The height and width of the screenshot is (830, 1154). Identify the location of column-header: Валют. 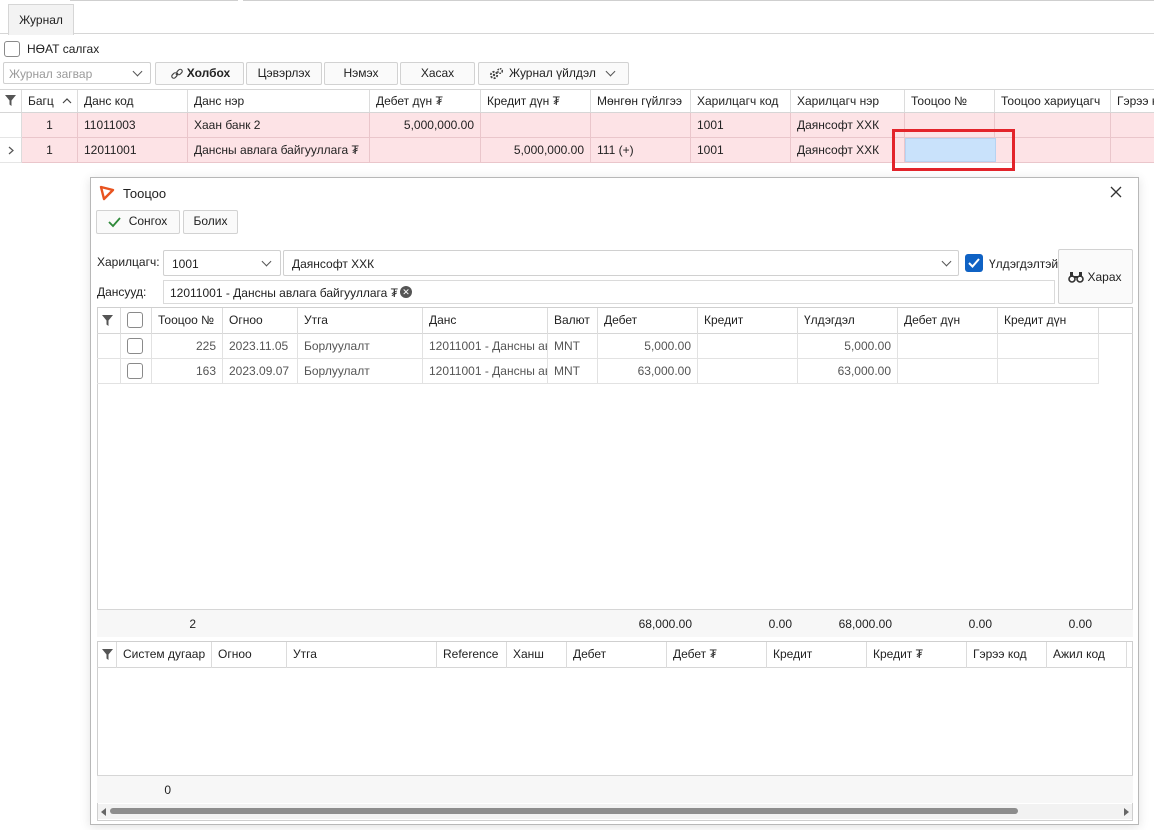
(573, 321).